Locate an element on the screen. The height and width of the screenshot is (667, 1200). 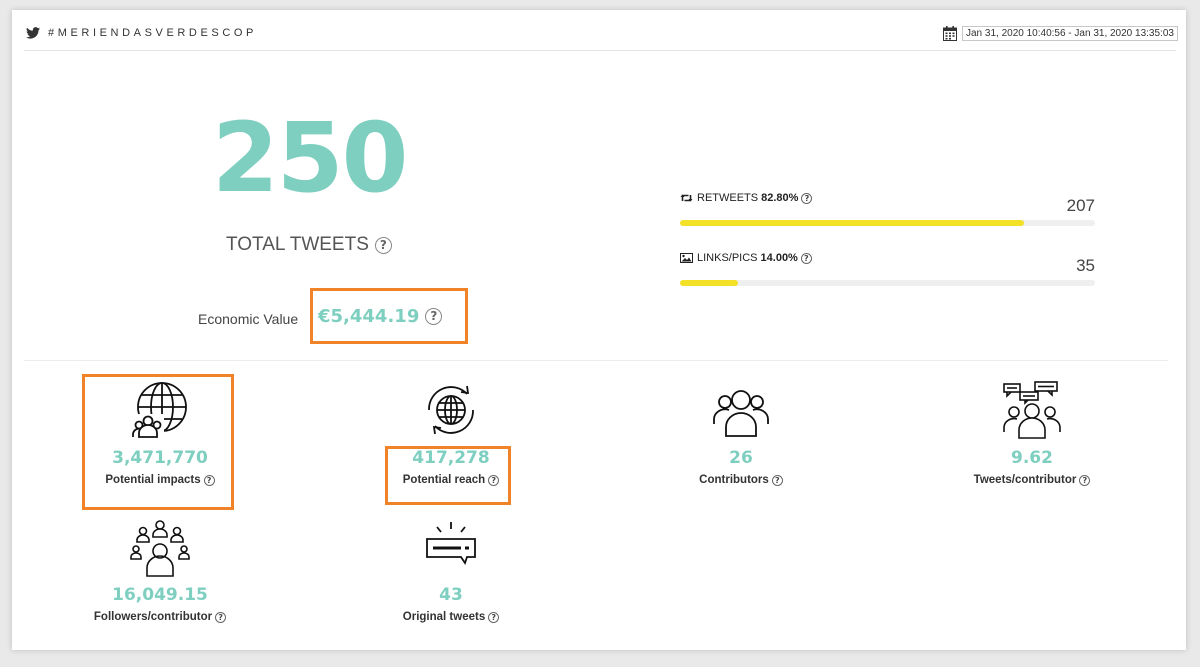
tweets-per-contributor-value: 9.62 is located at coordinates (1032, 458).